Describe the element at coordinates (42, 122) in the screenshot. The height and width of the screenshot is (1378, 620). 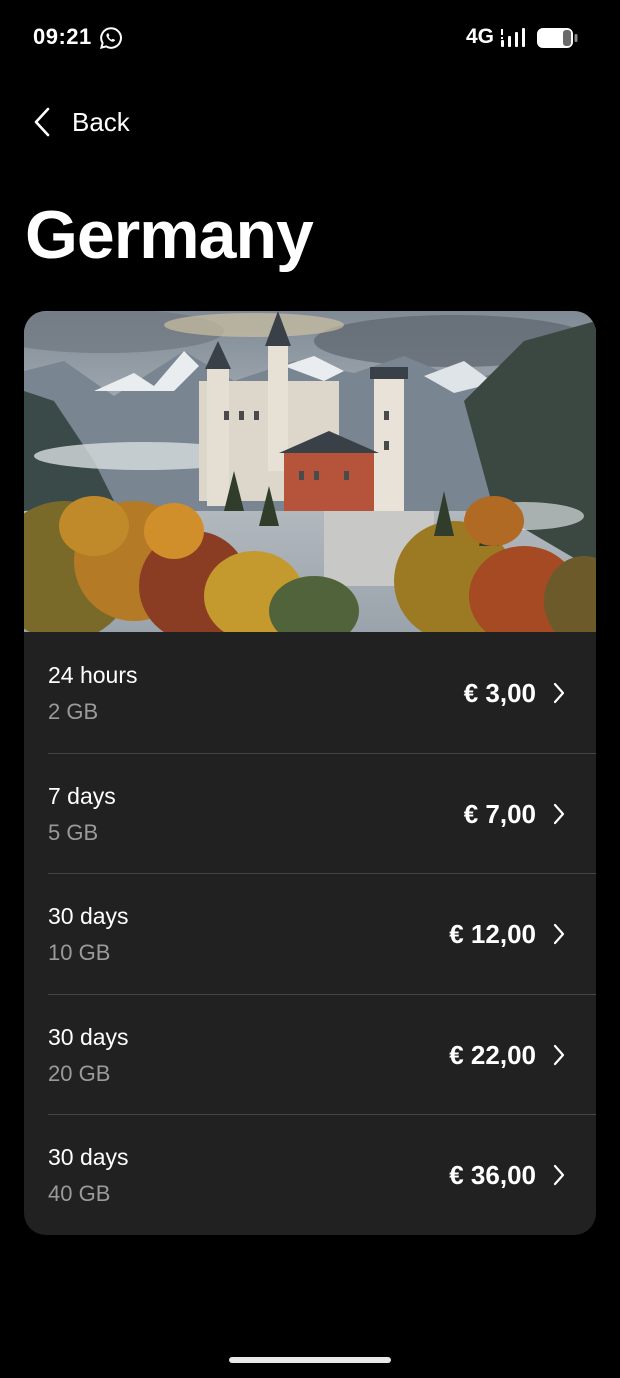
I see `chevron-left-icon` at that location.